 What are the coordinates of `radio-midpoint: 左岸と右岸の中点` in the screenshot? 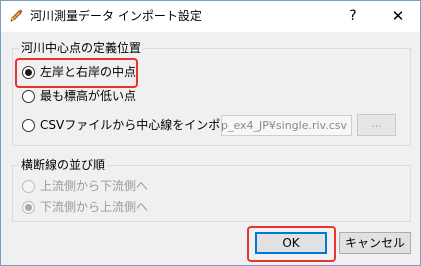 It's located at (79, 72).